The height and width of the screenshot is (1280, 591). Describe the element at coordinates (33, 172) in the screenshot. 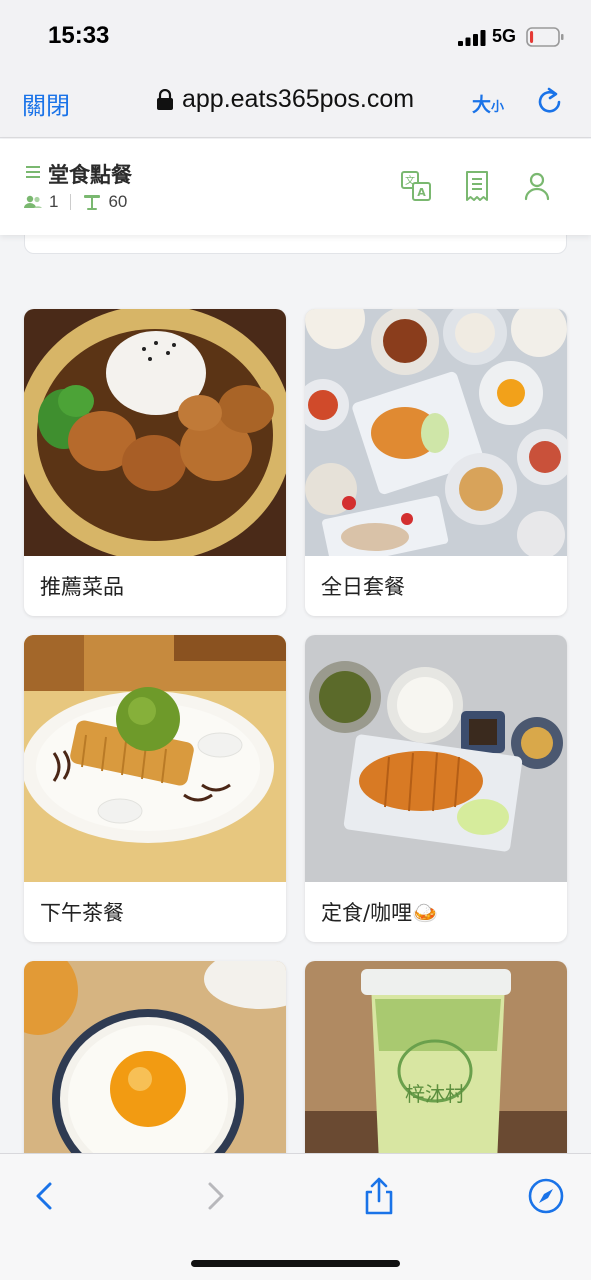

I see `menu-icon` at that location.